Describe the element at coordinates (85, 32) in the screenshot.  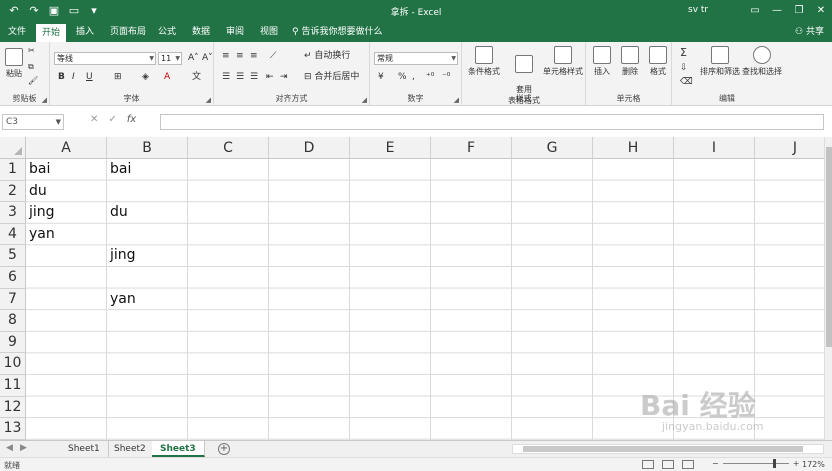
I see `tab-insert: 插入` at that location.